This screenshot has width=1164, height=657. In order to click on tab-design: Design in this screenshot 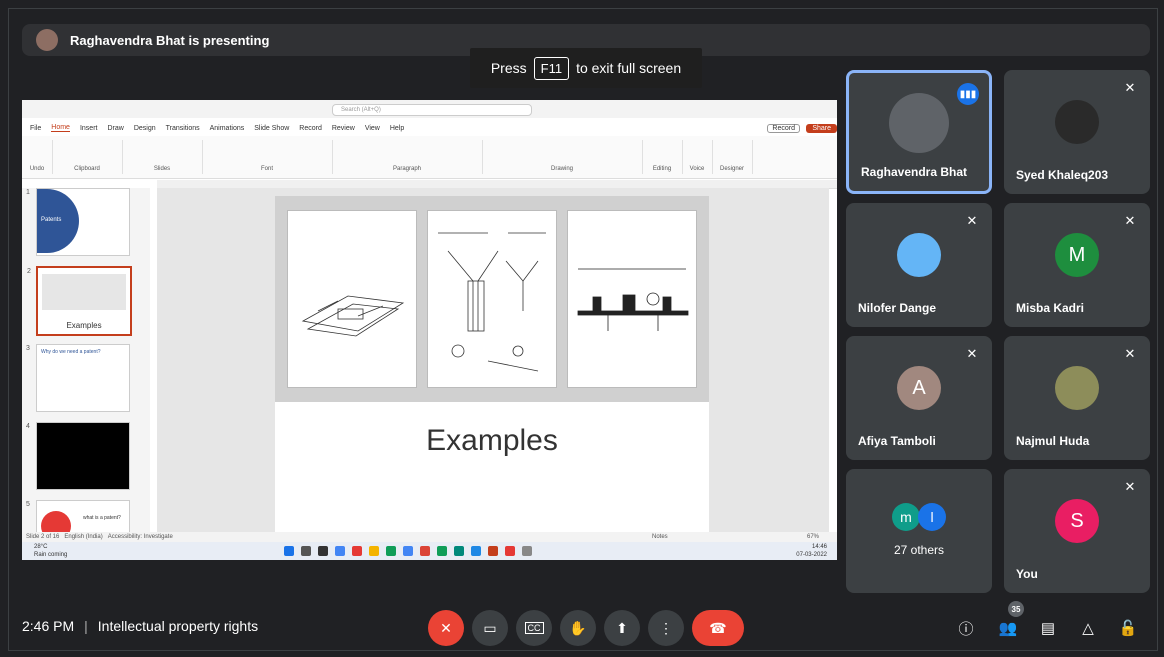, I will do `click(145, 128)`.